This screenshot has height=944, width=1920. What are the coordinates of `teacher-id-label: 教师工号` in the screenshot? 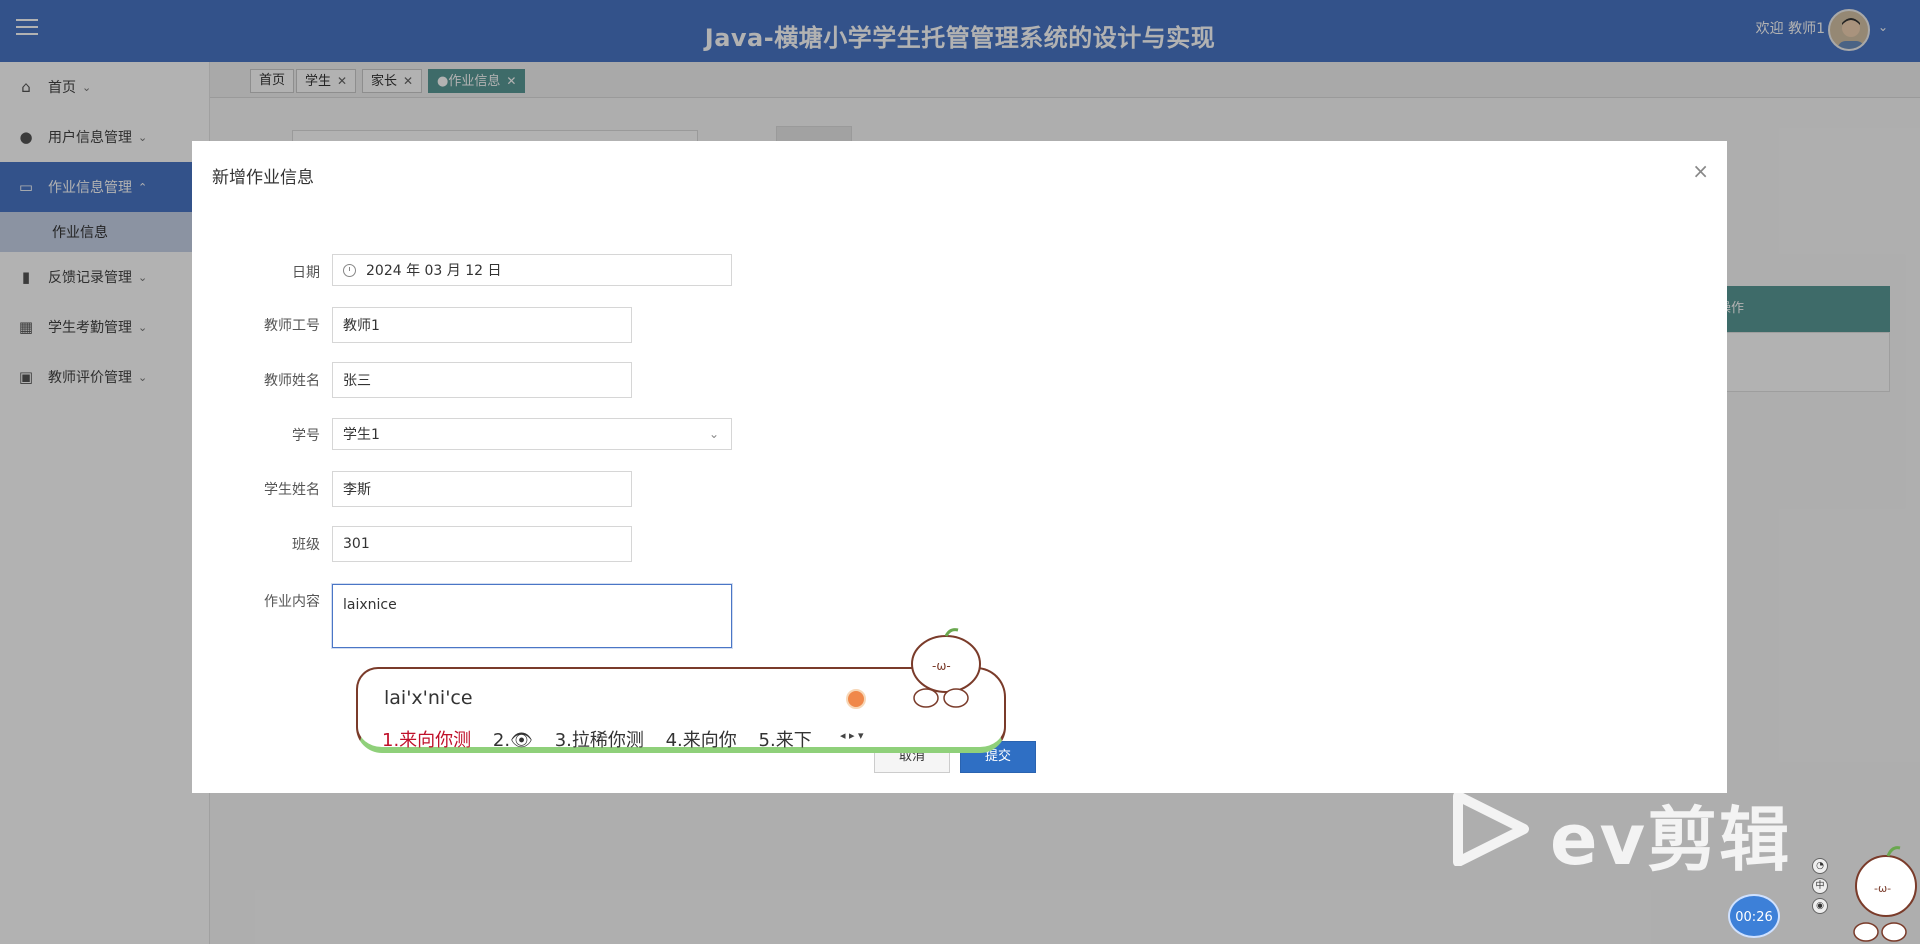 It's located at (292, 326).